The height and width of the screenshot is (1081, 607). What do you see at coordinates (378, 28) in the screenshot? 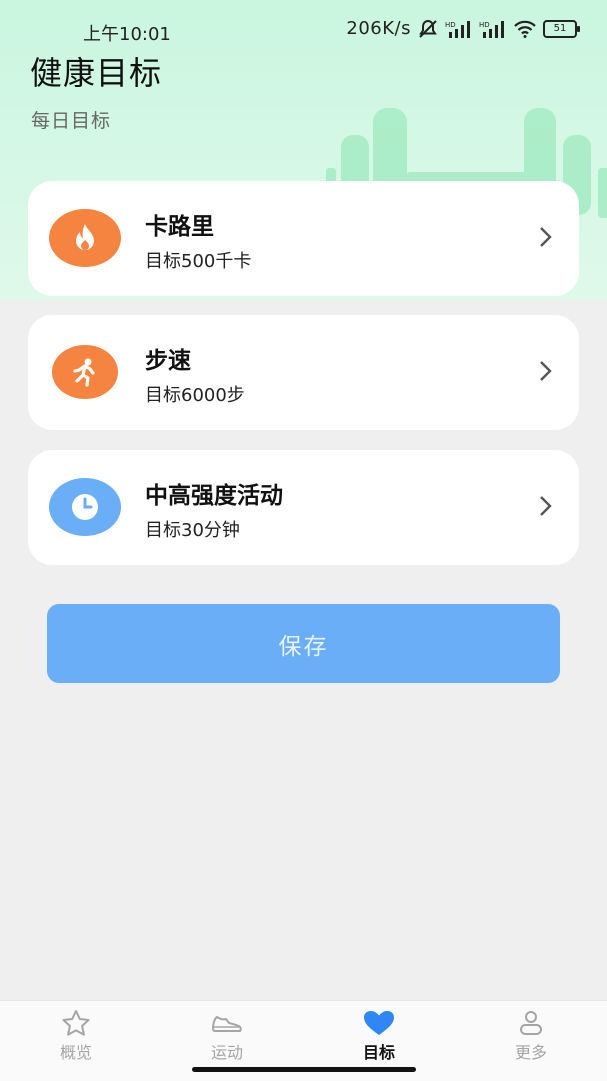
I see `network-speed: 206K/s` at bounding box center [378, 28].